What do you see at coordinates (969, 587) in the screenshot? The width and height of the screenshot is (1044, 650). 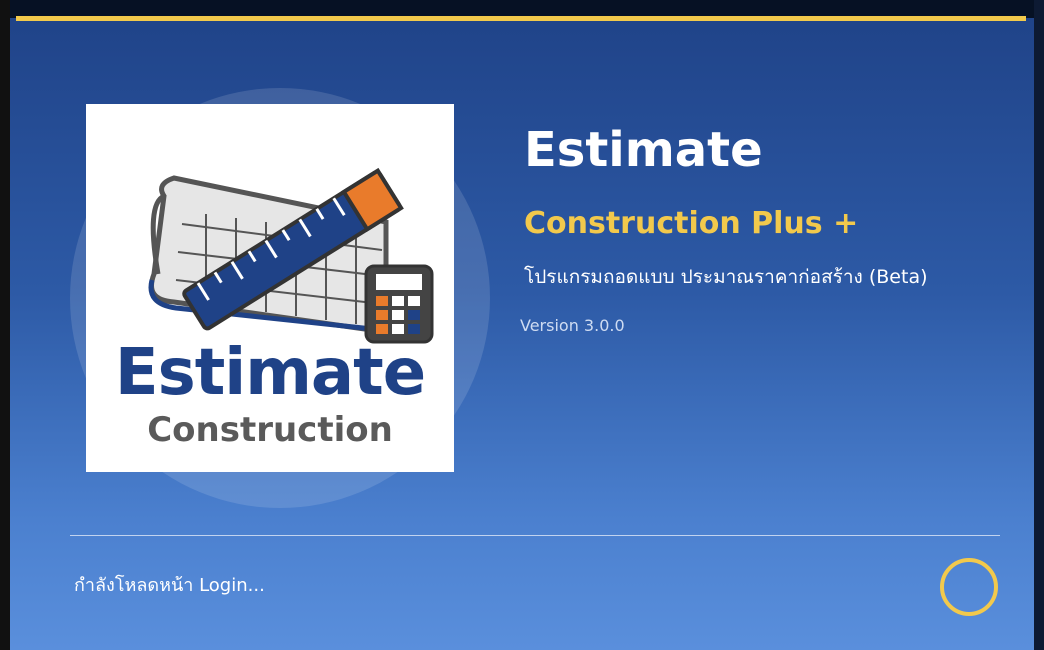 I see `loading-spinner-icon` at bounding box center [969, 587].